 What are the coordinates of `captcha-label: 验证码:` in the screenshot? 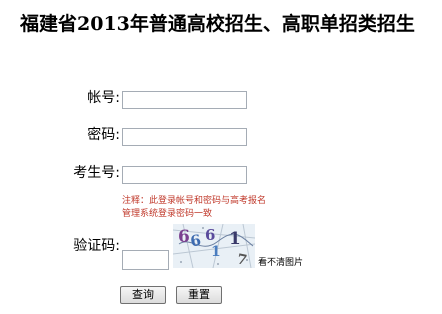 It's located at (96, 246).